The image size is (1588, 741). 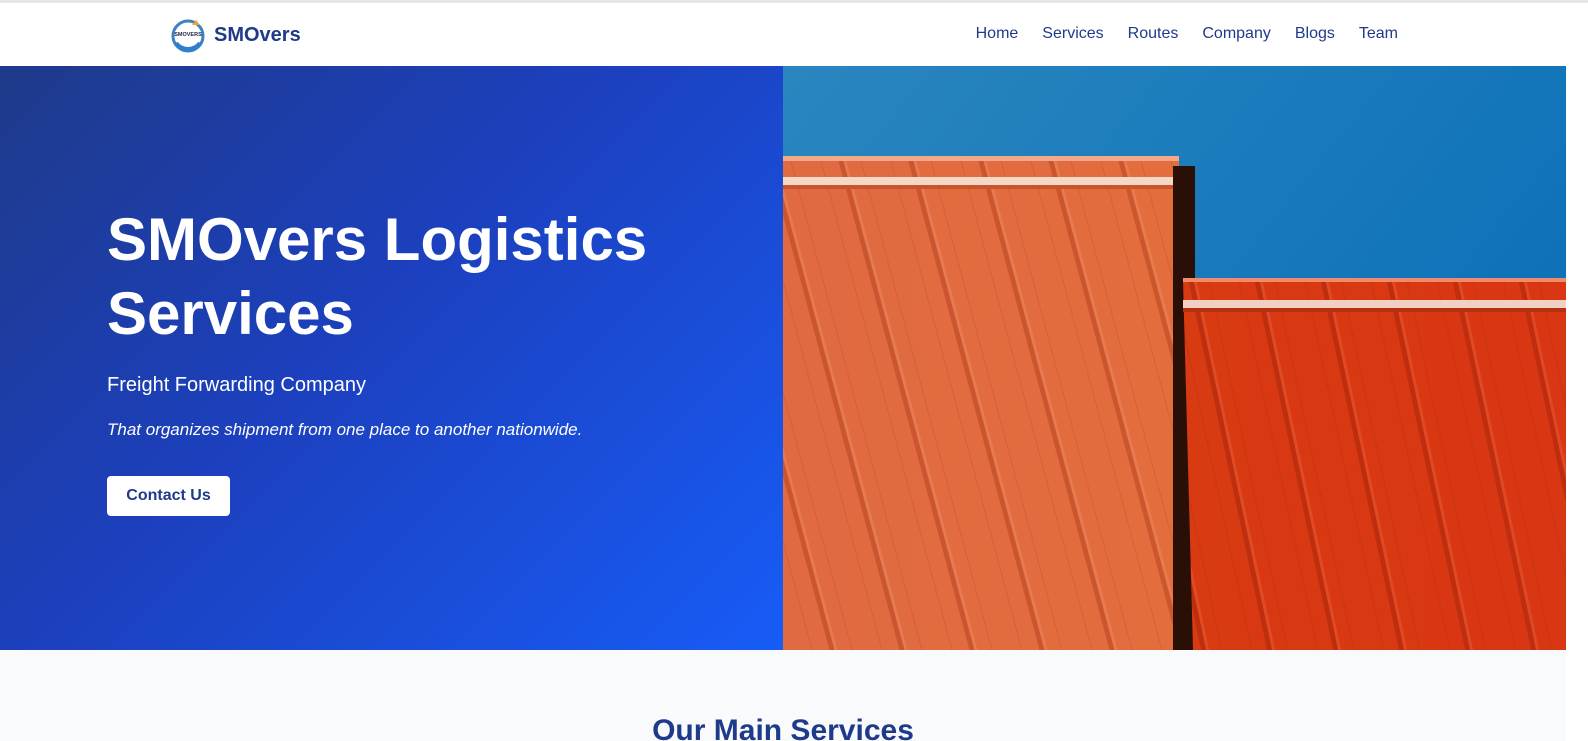 I want to click on main-nav: Home Services Routes Company Blogs Team, so click(x=1187, y=34).